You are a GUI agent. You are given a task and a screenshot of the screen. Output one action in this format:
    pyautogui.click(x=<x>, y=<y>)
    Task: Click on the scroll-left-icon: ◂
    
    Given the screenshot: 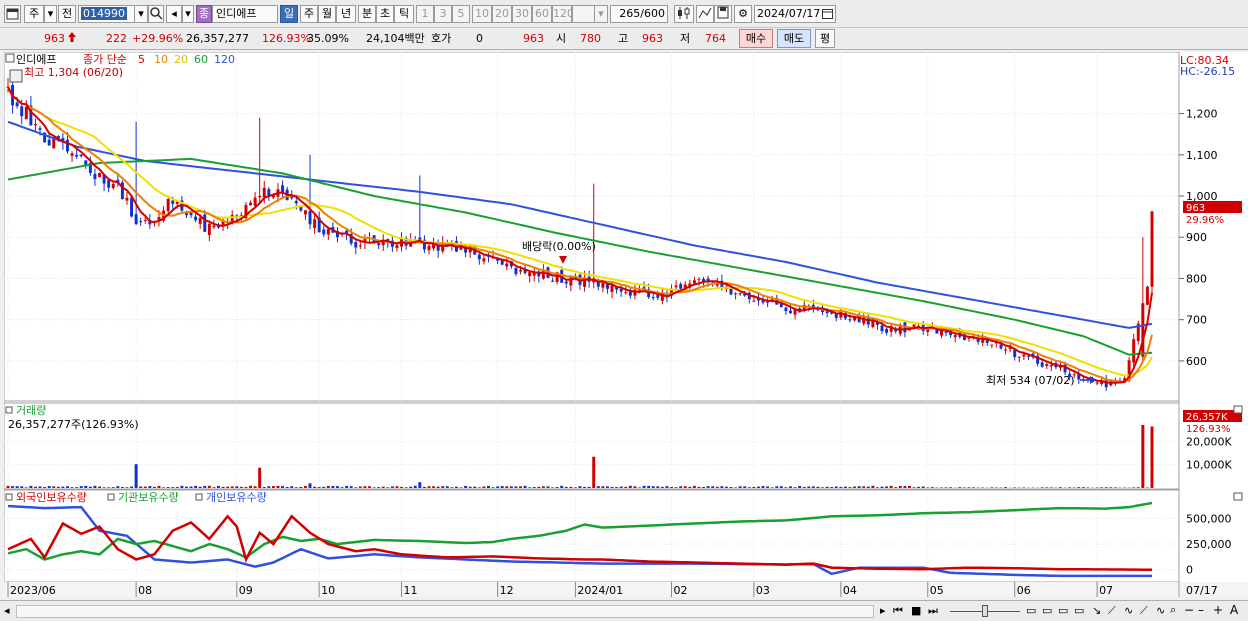 What is the action you would take?
    pyautogui.click(x=7, y=610)
    